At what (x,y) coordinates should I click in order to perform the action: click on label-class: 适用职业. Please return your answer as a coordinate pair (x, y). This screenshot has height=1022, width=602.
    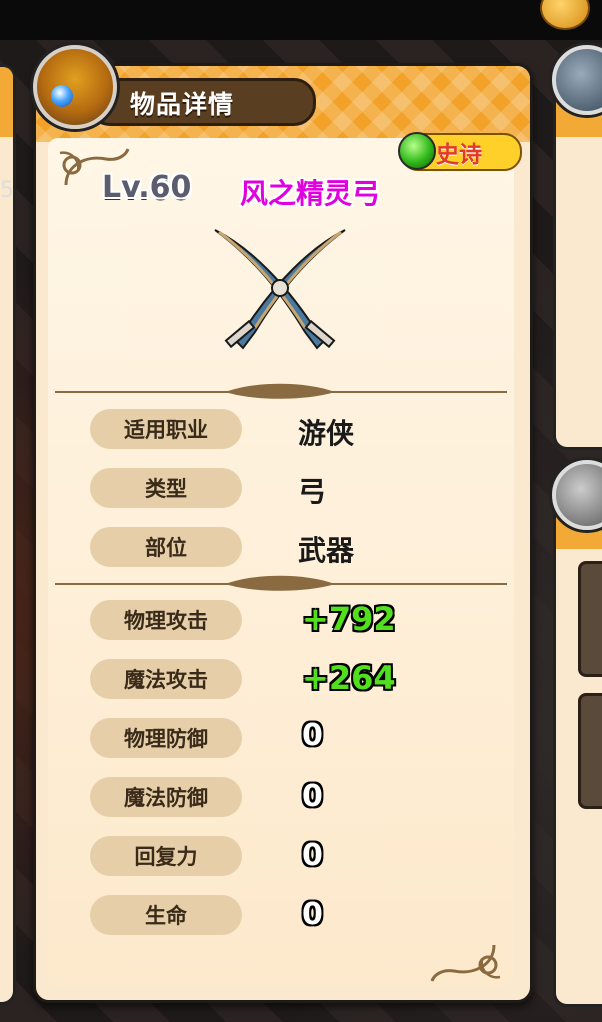
    Looking at the image, I should click on (166, 429).